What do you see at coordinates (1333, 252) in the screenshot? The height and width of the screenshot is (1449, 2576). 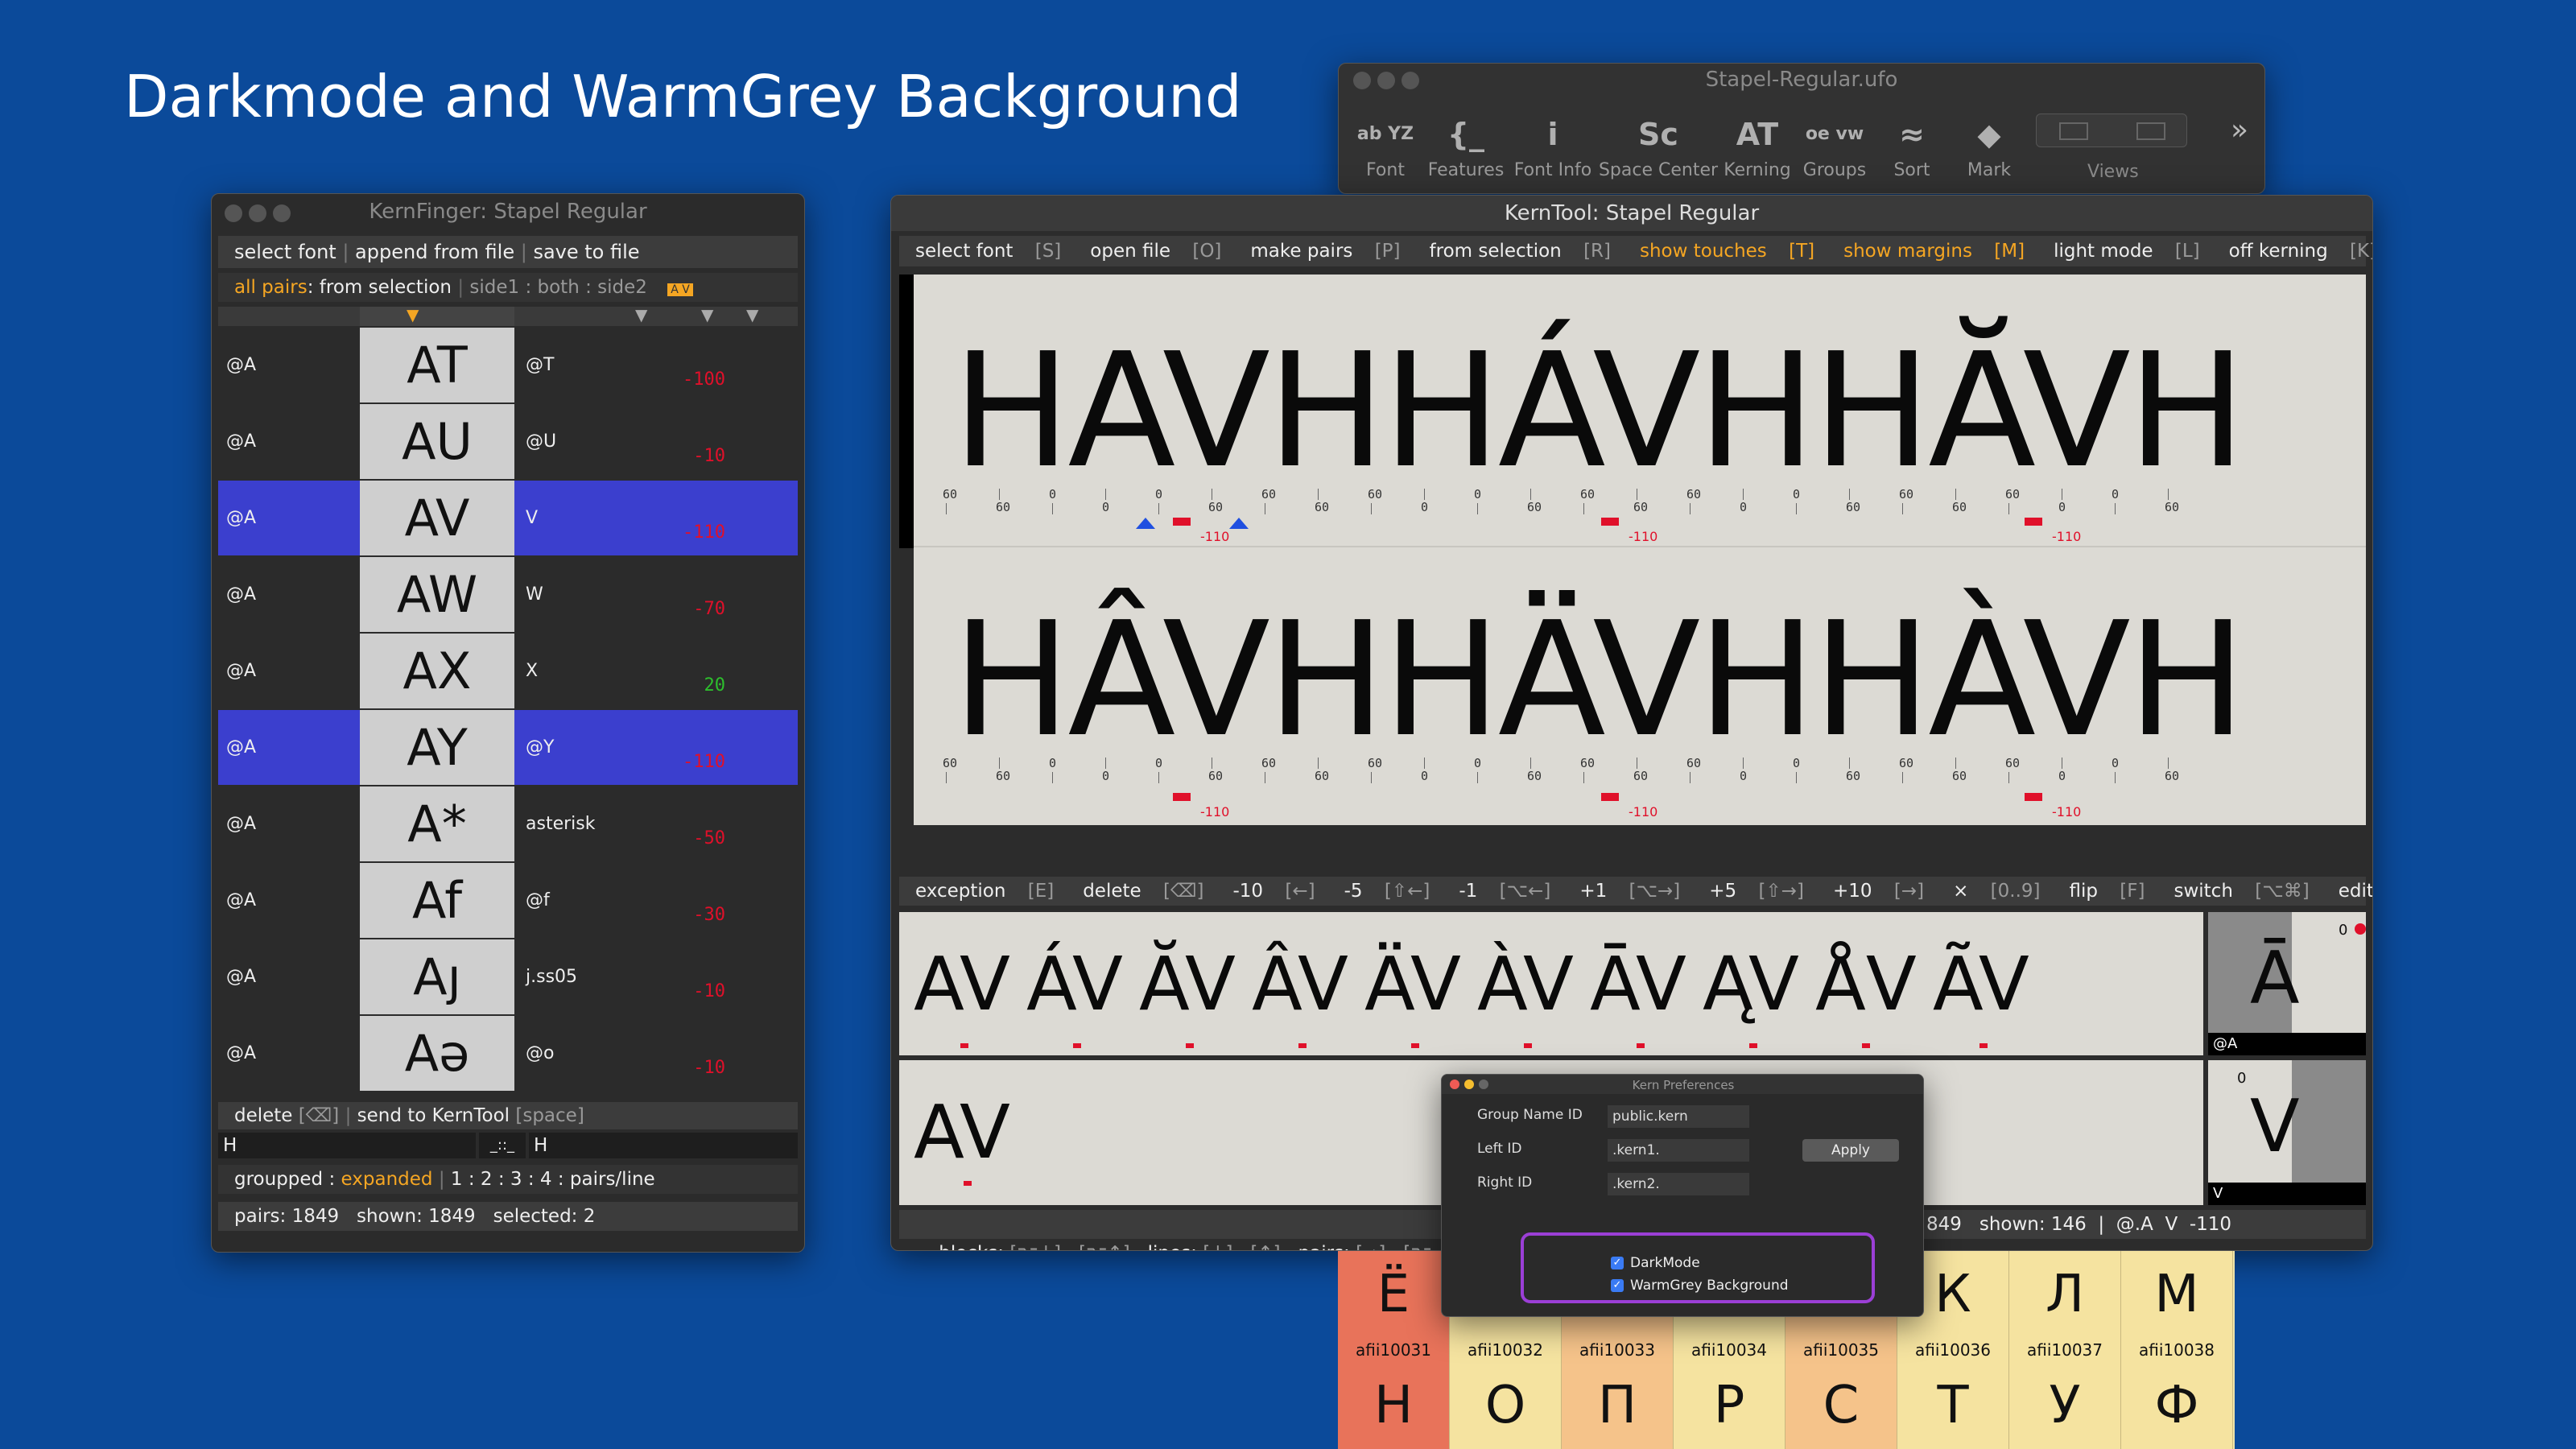 I see `menu-make-pairs: make pairs [P]` at bounding box center [1333, 252].